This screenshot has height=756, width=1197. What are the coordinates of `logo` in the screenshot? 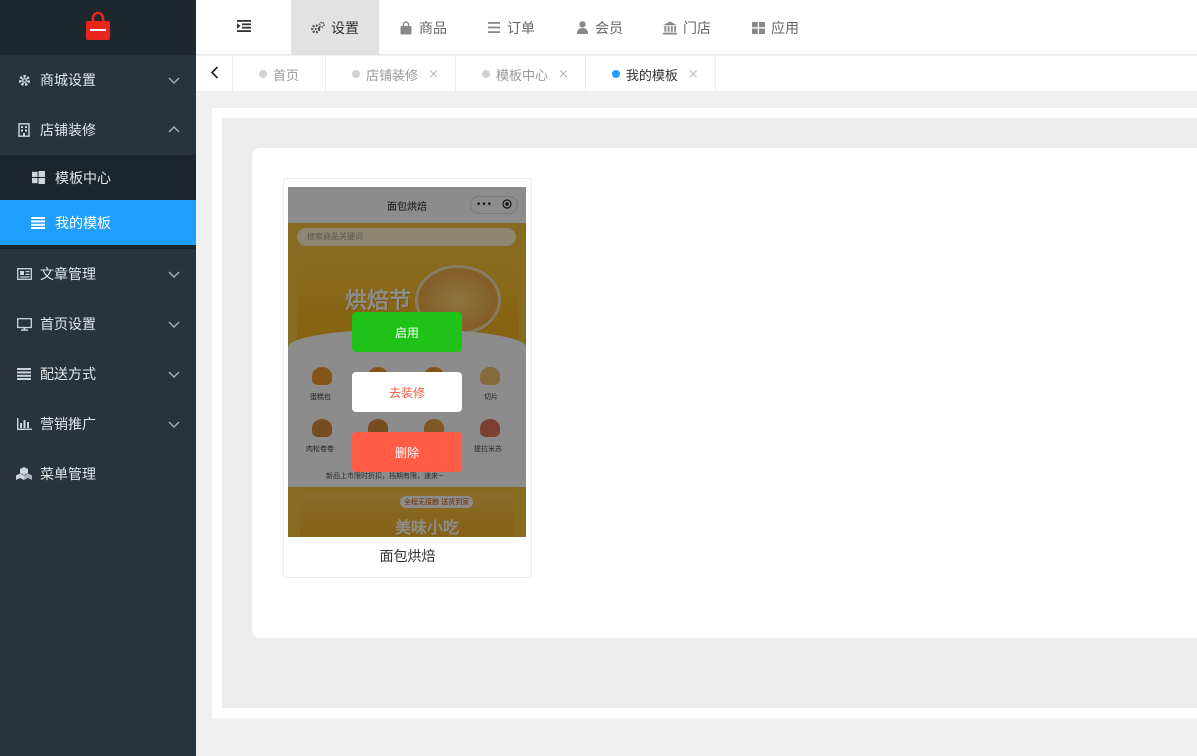 It's located at (98, 27).